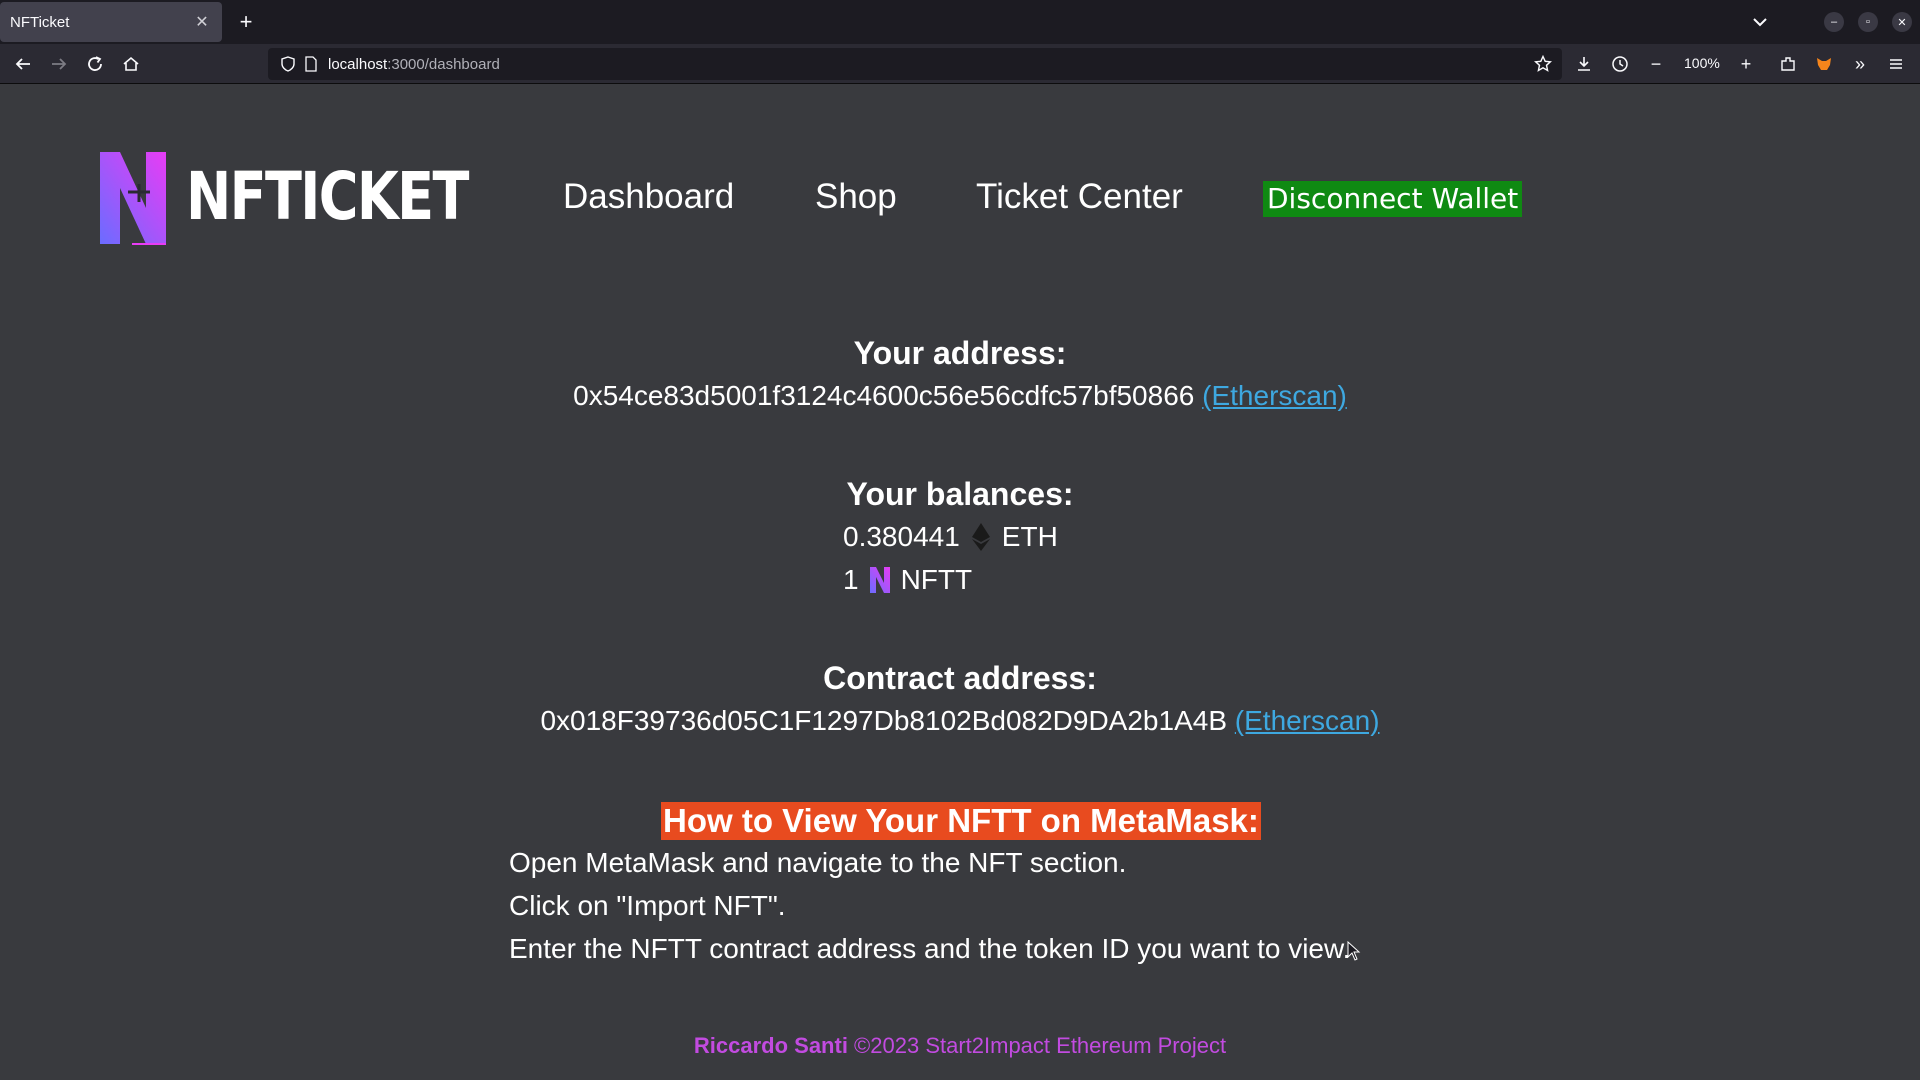 The width and height of the screenshot is (1920, 1080). What do you see at coordinates (915, 64) in the screenshot?
I see `url-bar: localhost:3000/dashboard` at bounding box center [915, 64].